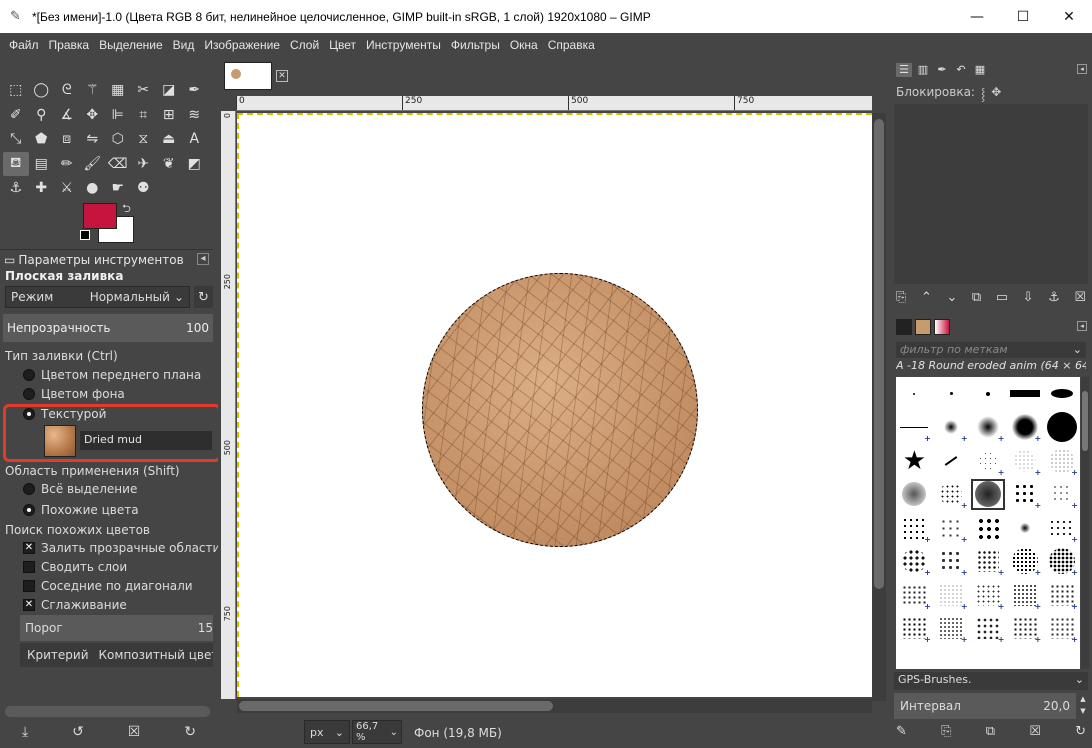 The width and height of the screenshot is (1092, 748). Describe the element at coordinates (144, 139) in the screenshot. I see `text-tool-icon: ⧖` at that location.